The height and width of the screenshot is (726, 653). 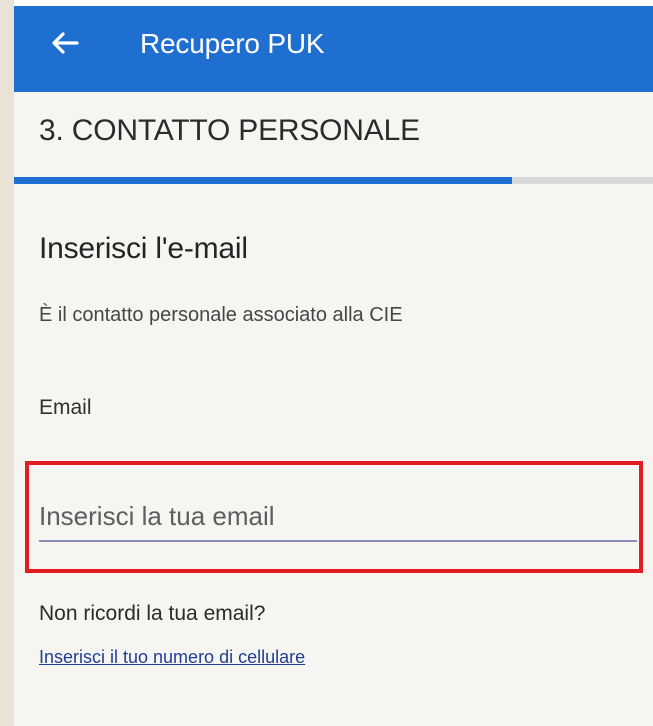 What do you see at coordinates (172, 657) in the screenshot?
I see `enter-phone-link: Inserisci il tuo numero di cellulare` at bounding box center [172, 657].